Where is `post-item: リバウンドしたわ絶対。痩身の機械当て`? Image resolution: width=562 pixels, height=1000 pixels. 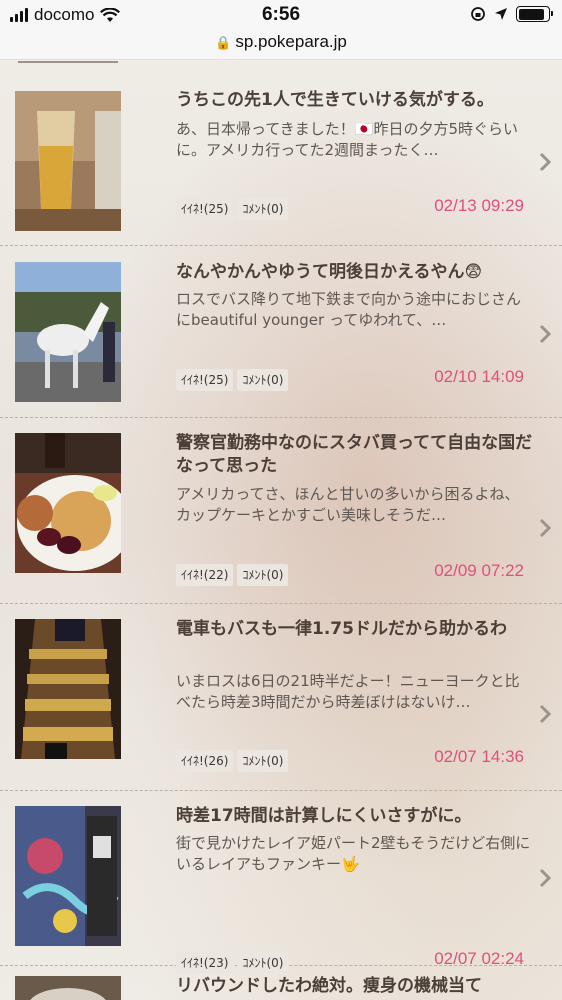
post-item: リバウンドしたわ絶対。痩身の機械当て is located at coordinates (281, 983).